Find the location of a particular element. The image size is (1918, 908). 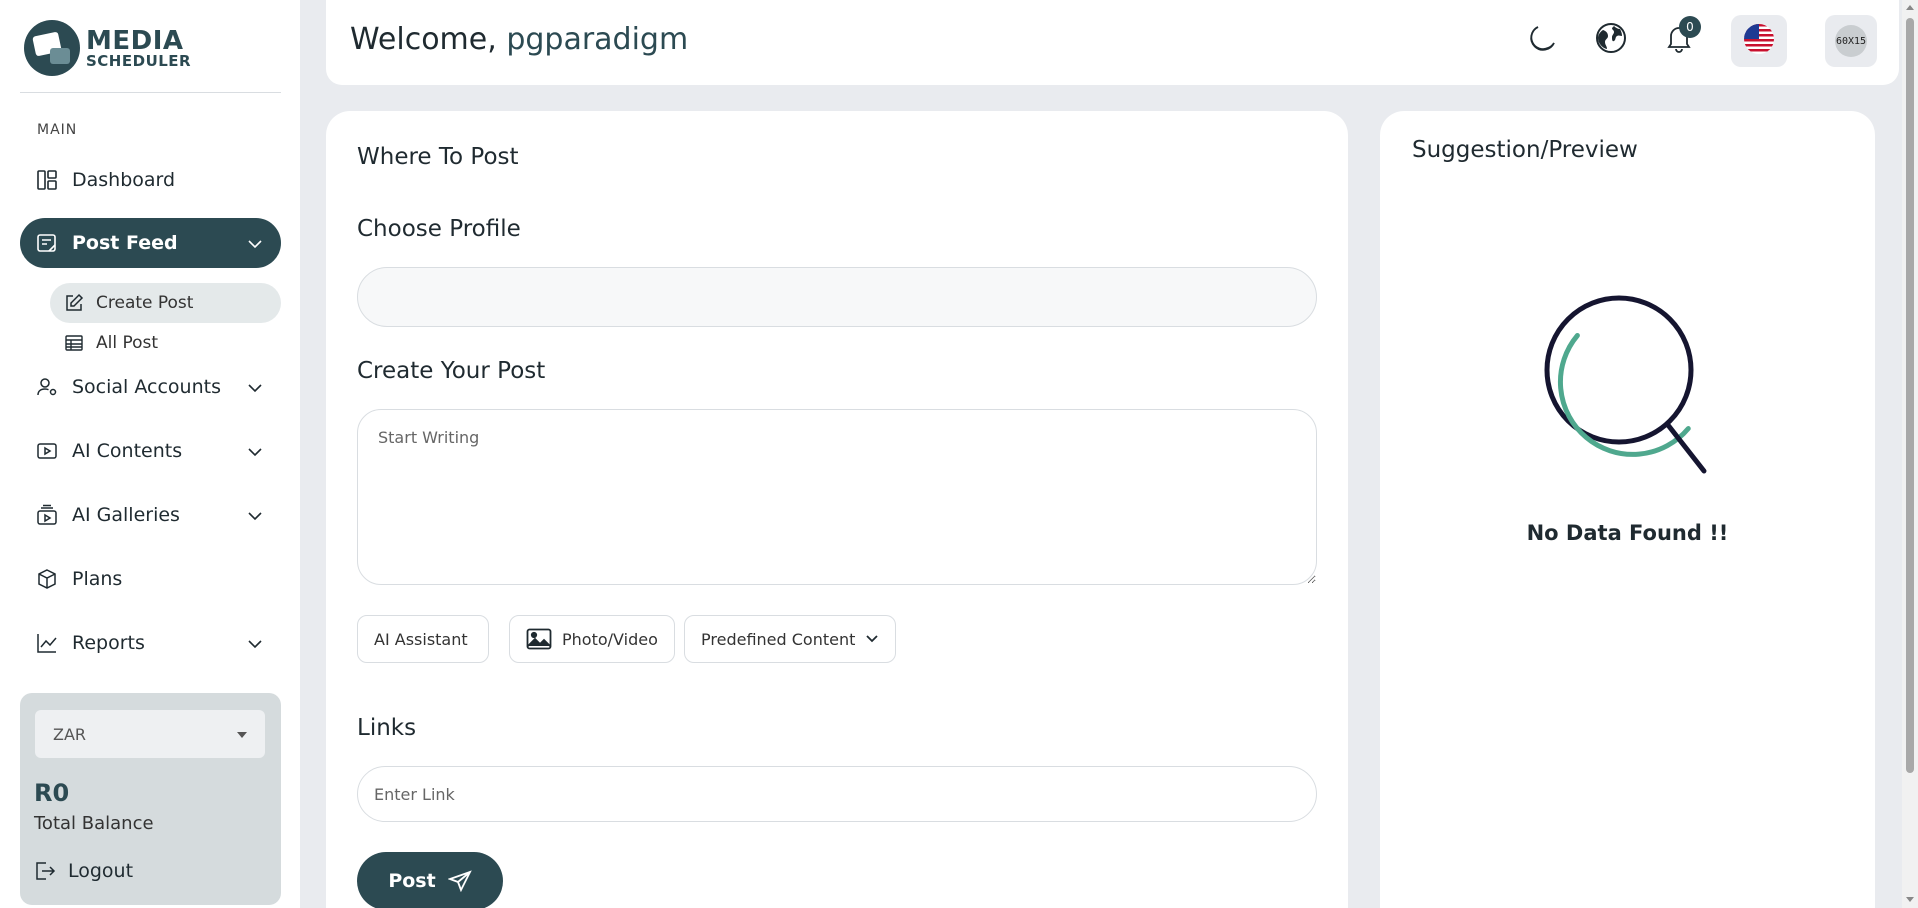

balance-label: Total Balance is located at coordinates (94, 823).